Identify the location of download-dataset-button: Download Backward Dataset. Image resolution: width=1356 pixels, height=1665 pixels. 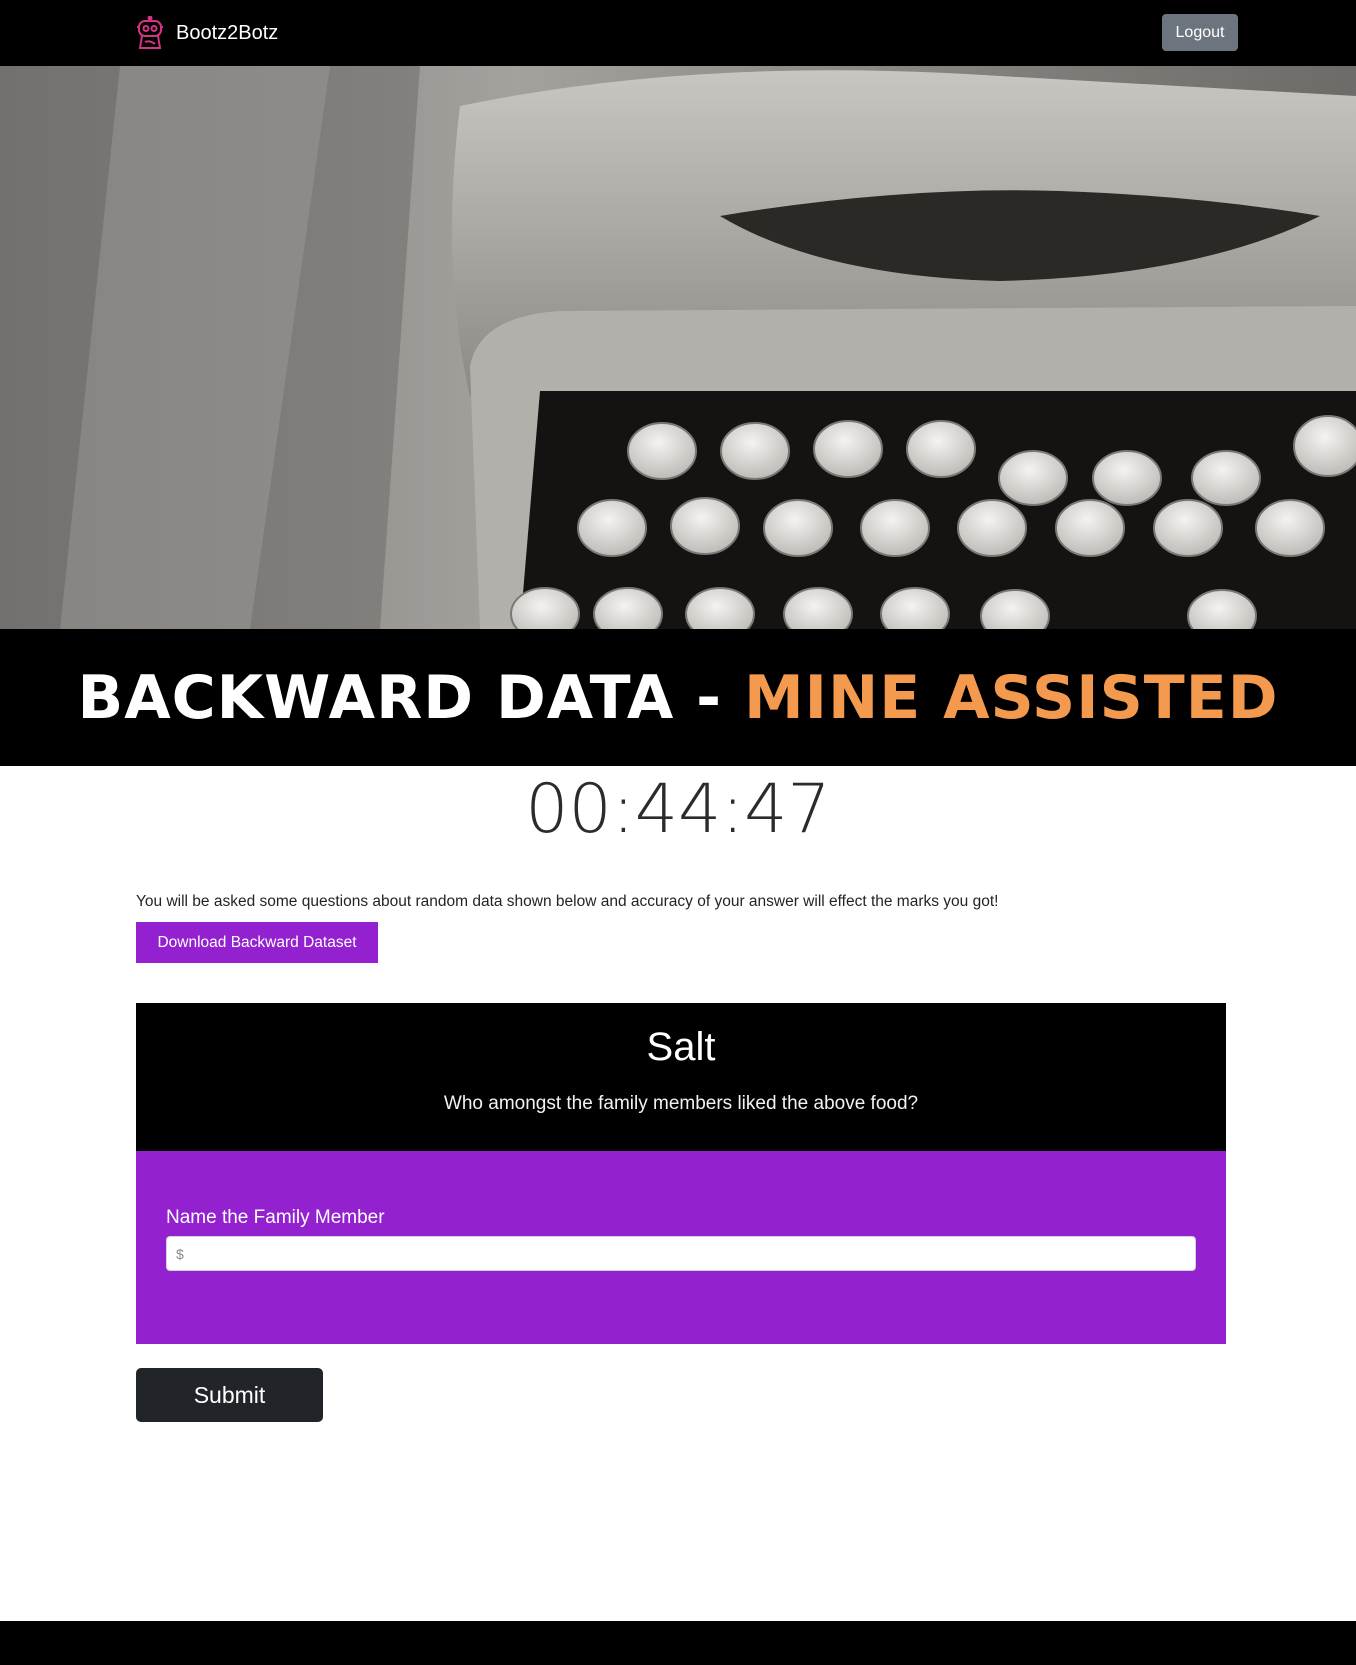
(257, 942).